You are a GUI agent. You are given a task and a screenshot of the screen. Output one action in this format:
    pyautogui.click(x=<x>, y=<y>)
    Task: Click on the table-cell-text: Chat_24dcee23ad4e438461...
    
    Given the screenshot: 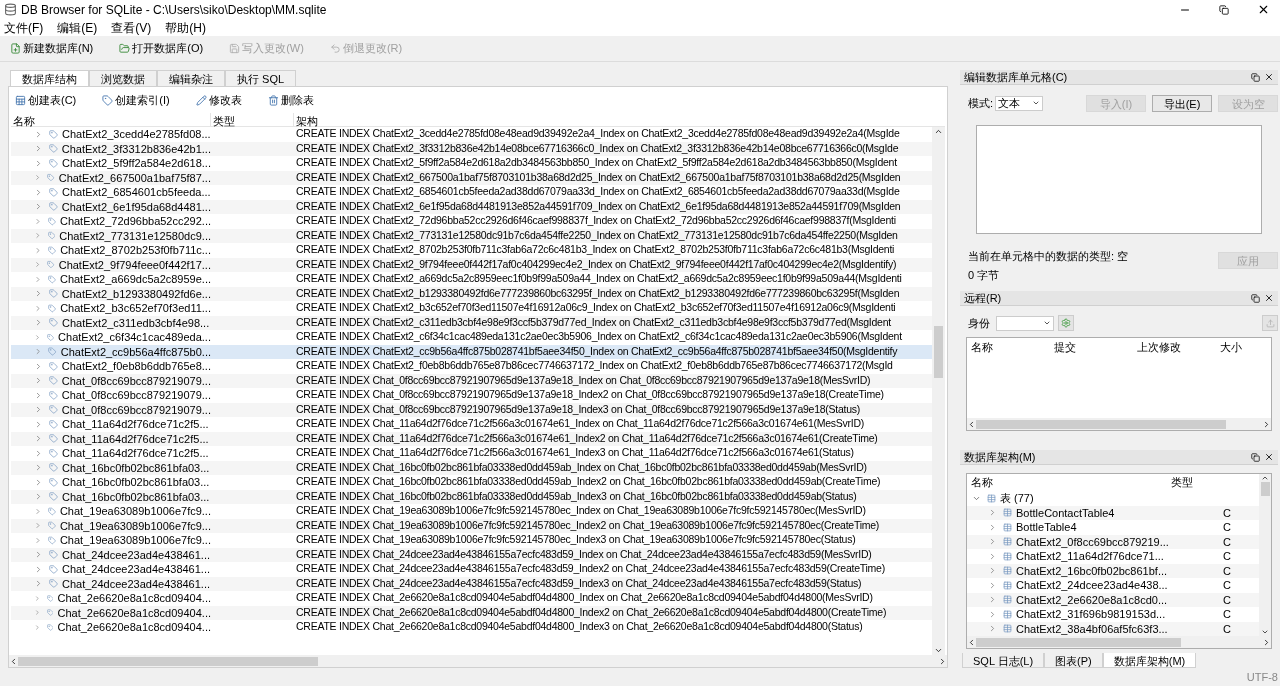 What is the action you would take?
    pyautogui.click(x=136, y=555)
    